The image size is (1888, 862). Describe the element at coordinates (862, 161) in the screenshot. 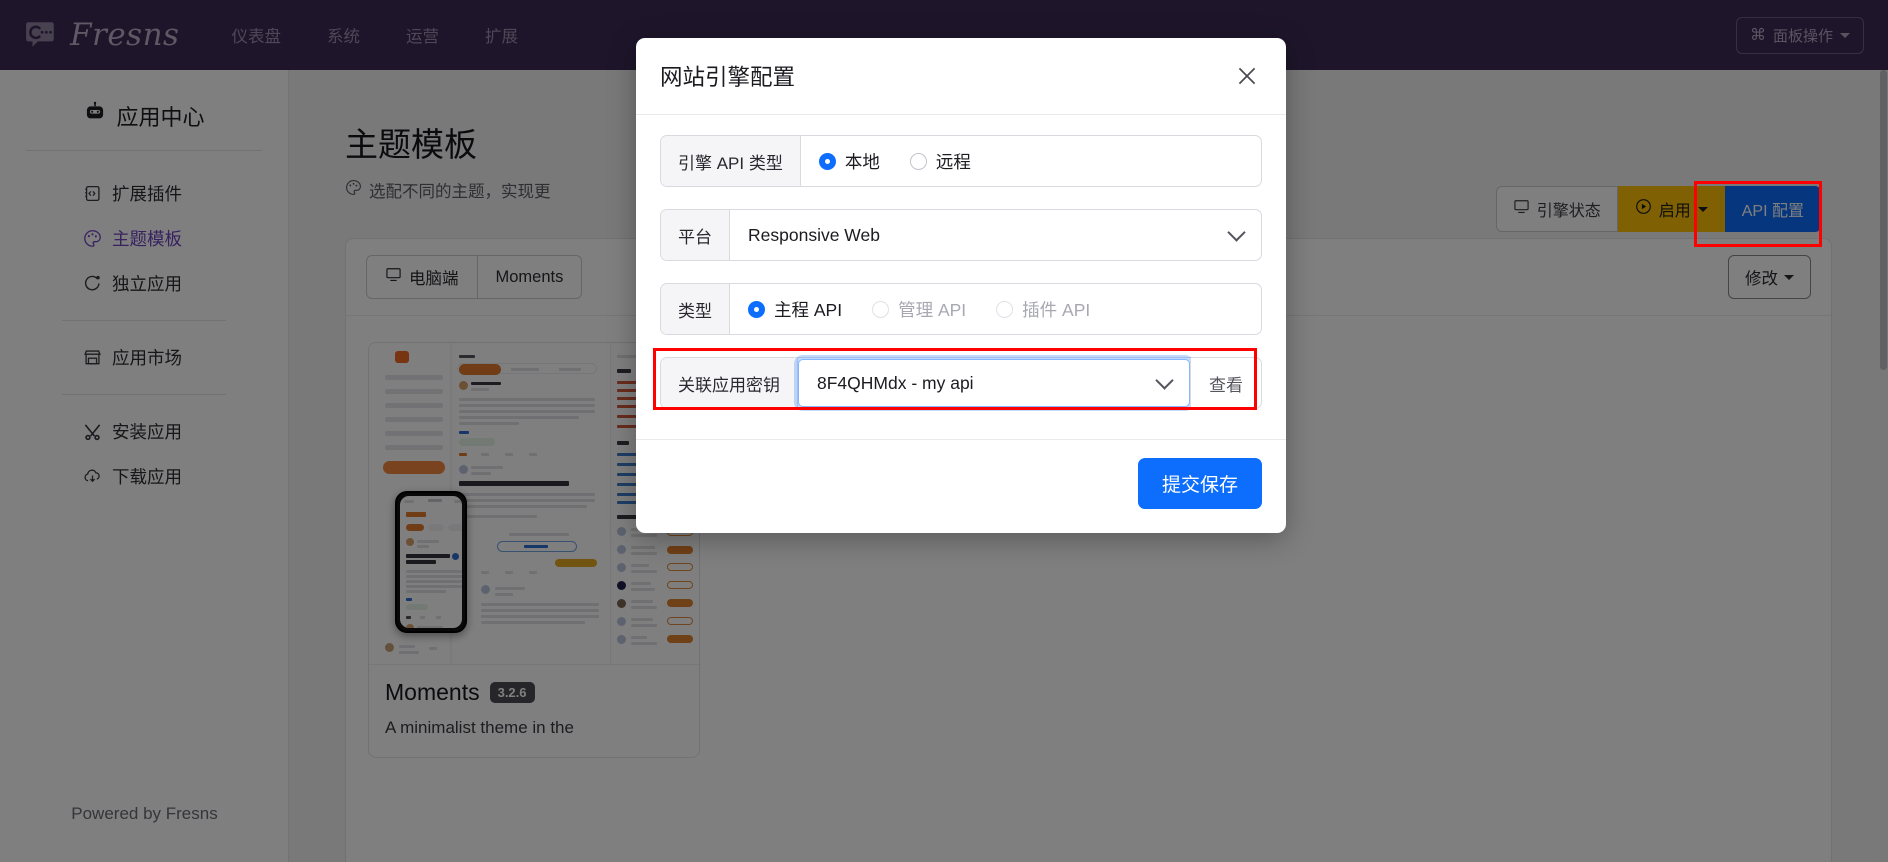

I see `radio-option-label: 本地` at that location.